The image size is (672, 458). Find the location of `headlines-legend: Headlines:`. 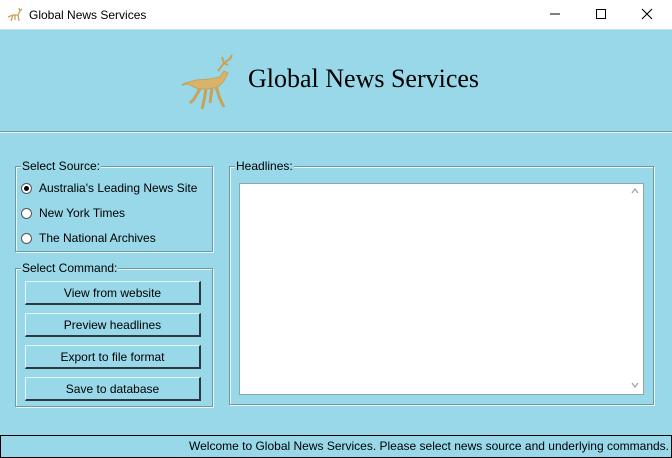

headlines-legend: Headlines: is located at coordinates (264, 166).